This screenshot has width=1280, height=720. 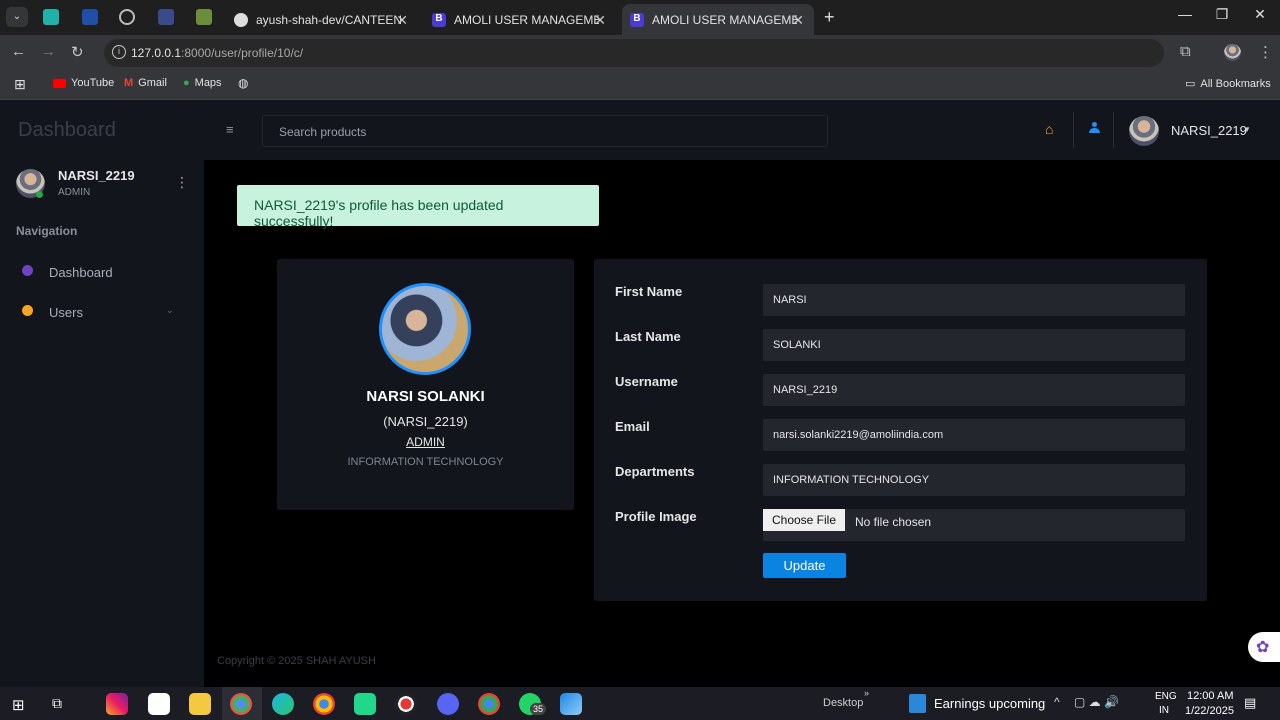 I want to click on whatsapp-badge: 35, so click(x=538, y=709).